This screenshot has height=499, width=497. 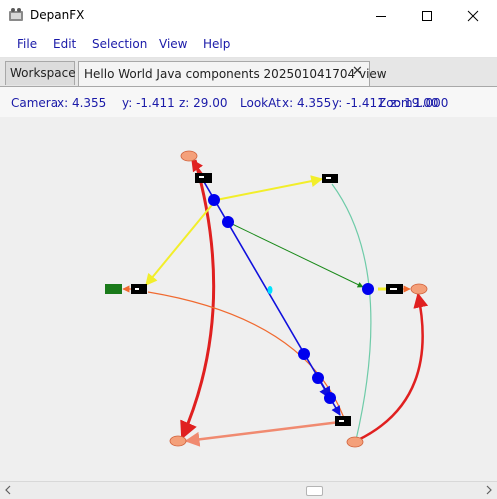 I want to click on graph-label-green, so click(x=113, y=289).